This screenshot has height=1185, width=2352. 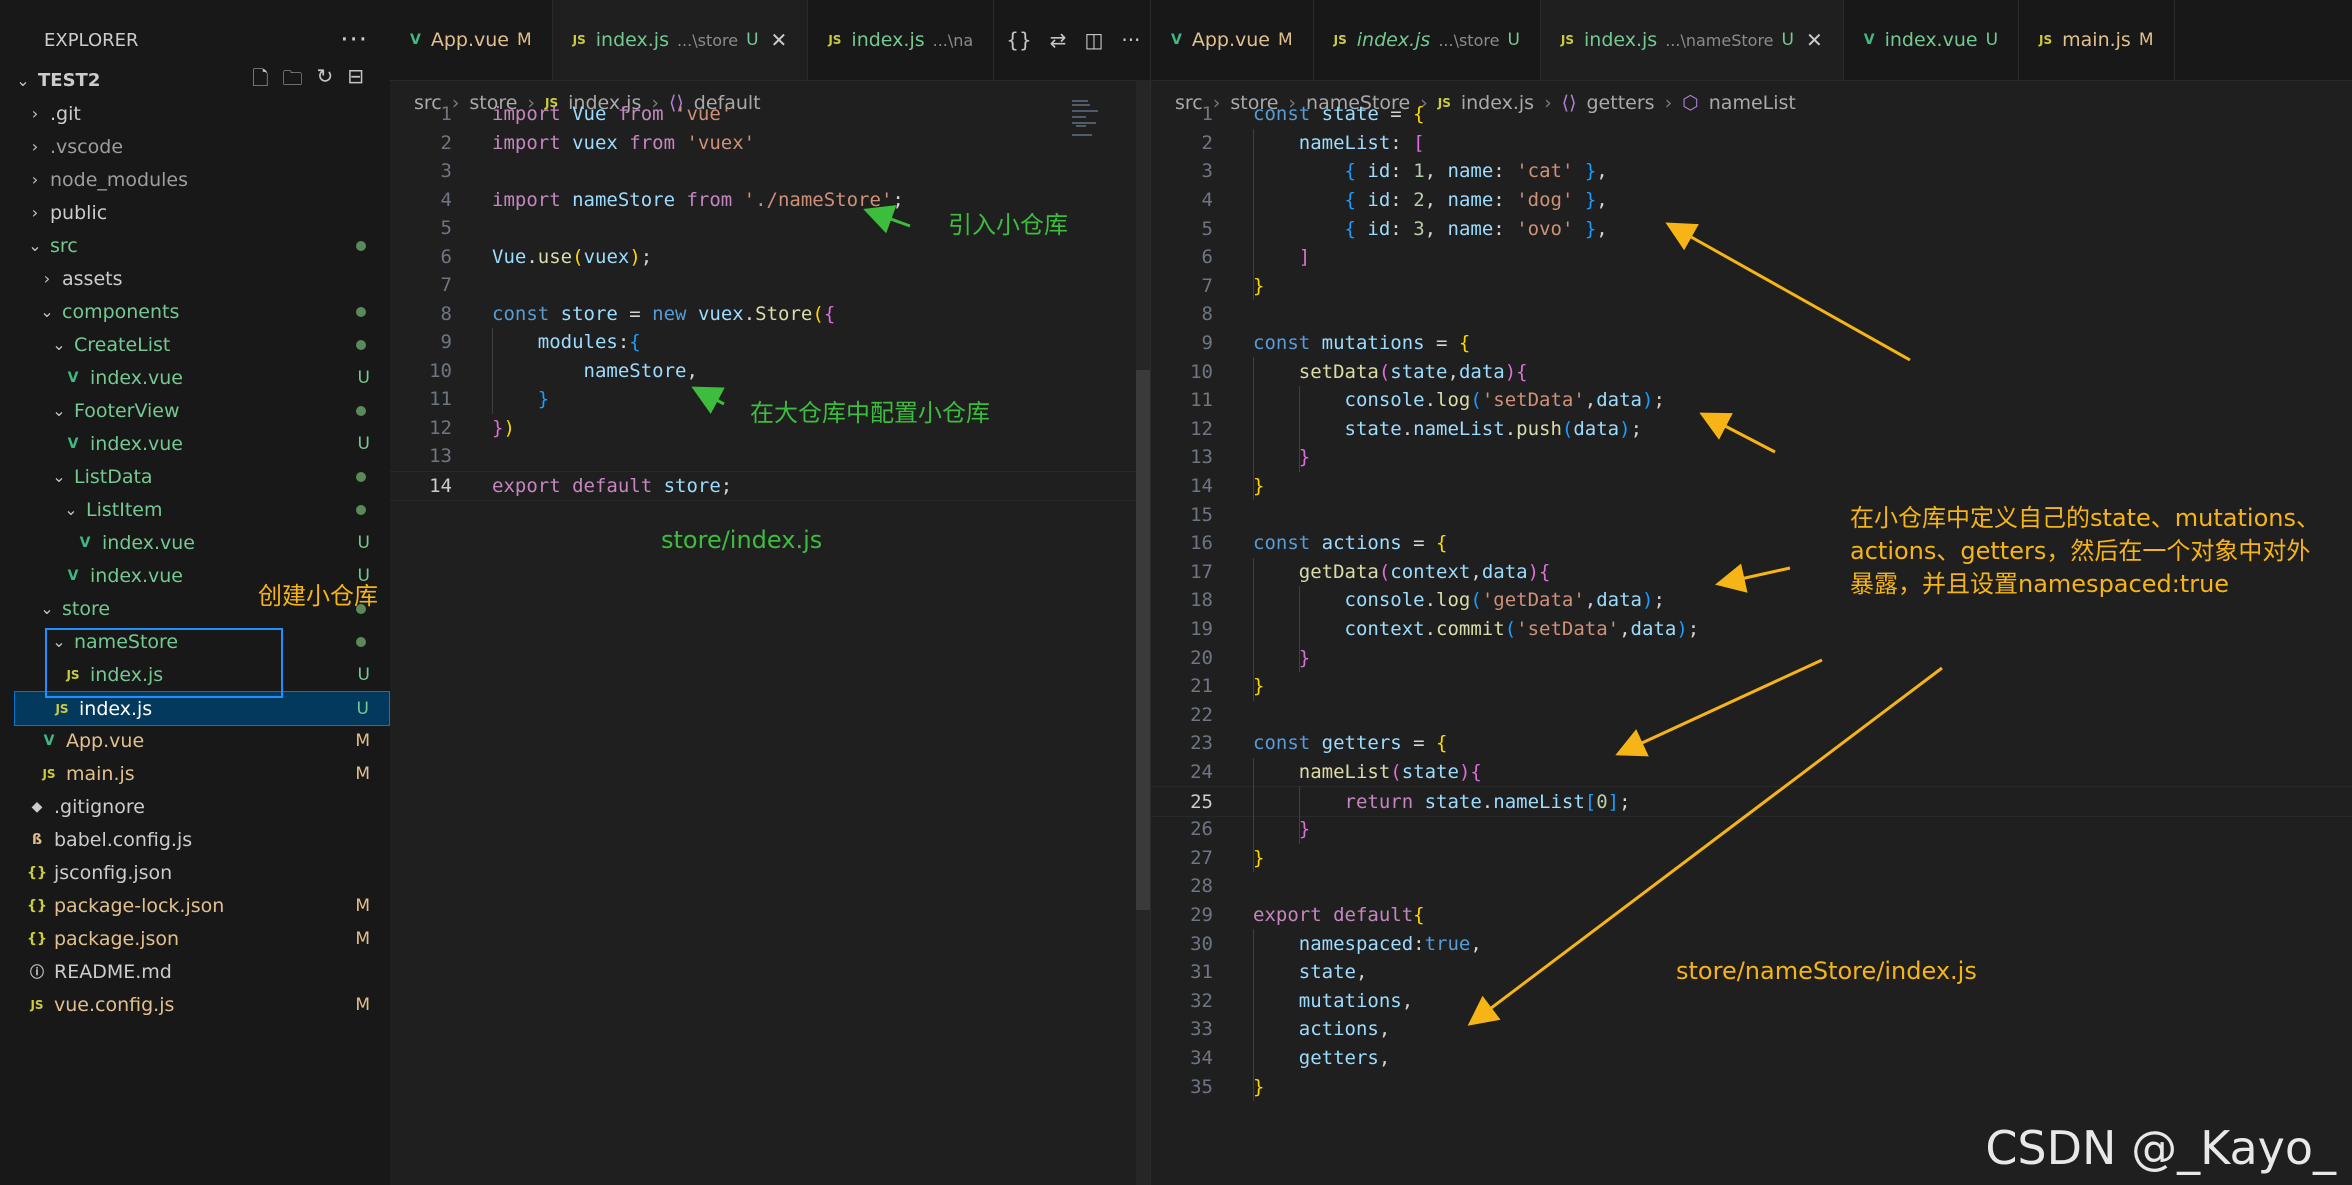 I want to click on tree-item: JS vue.config.js M, so click(x=202, y=1004).